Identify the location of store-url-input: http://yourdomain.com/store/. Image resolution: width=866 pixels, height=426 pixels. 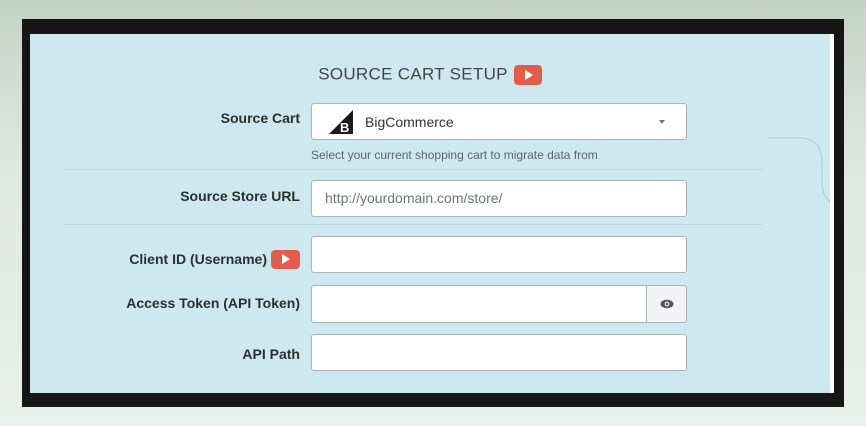
(499, 198).